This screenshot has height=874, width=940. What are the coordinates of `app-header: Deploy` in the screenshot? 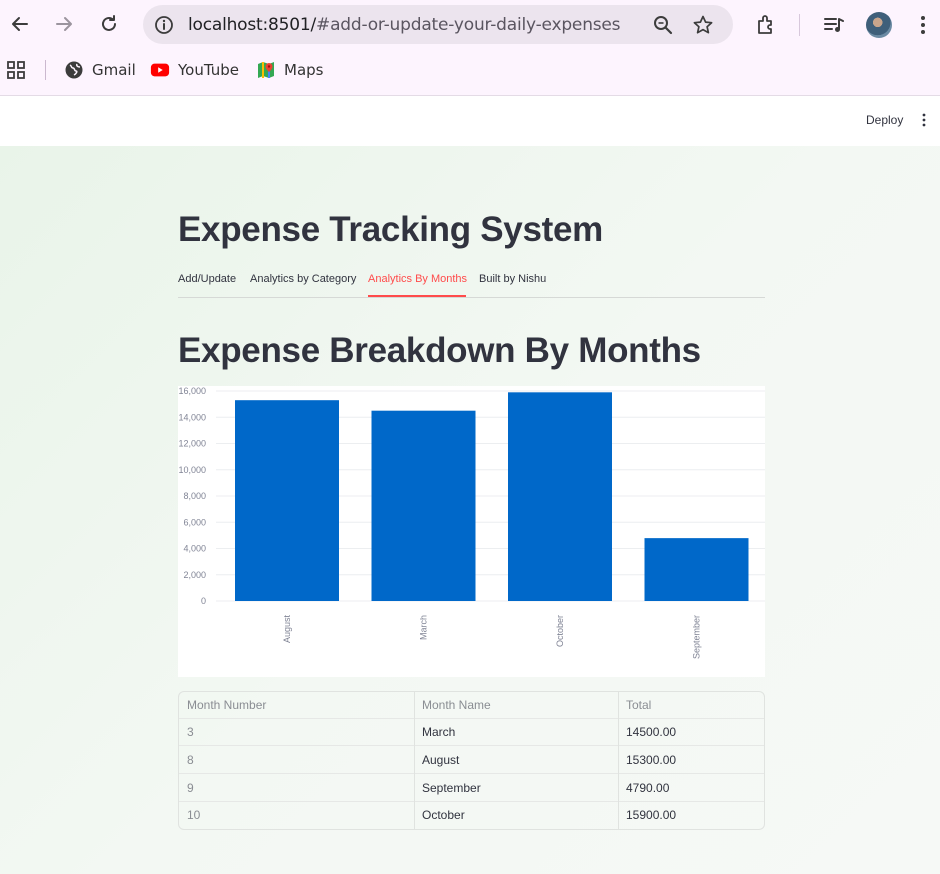 It's located at (470, 121).